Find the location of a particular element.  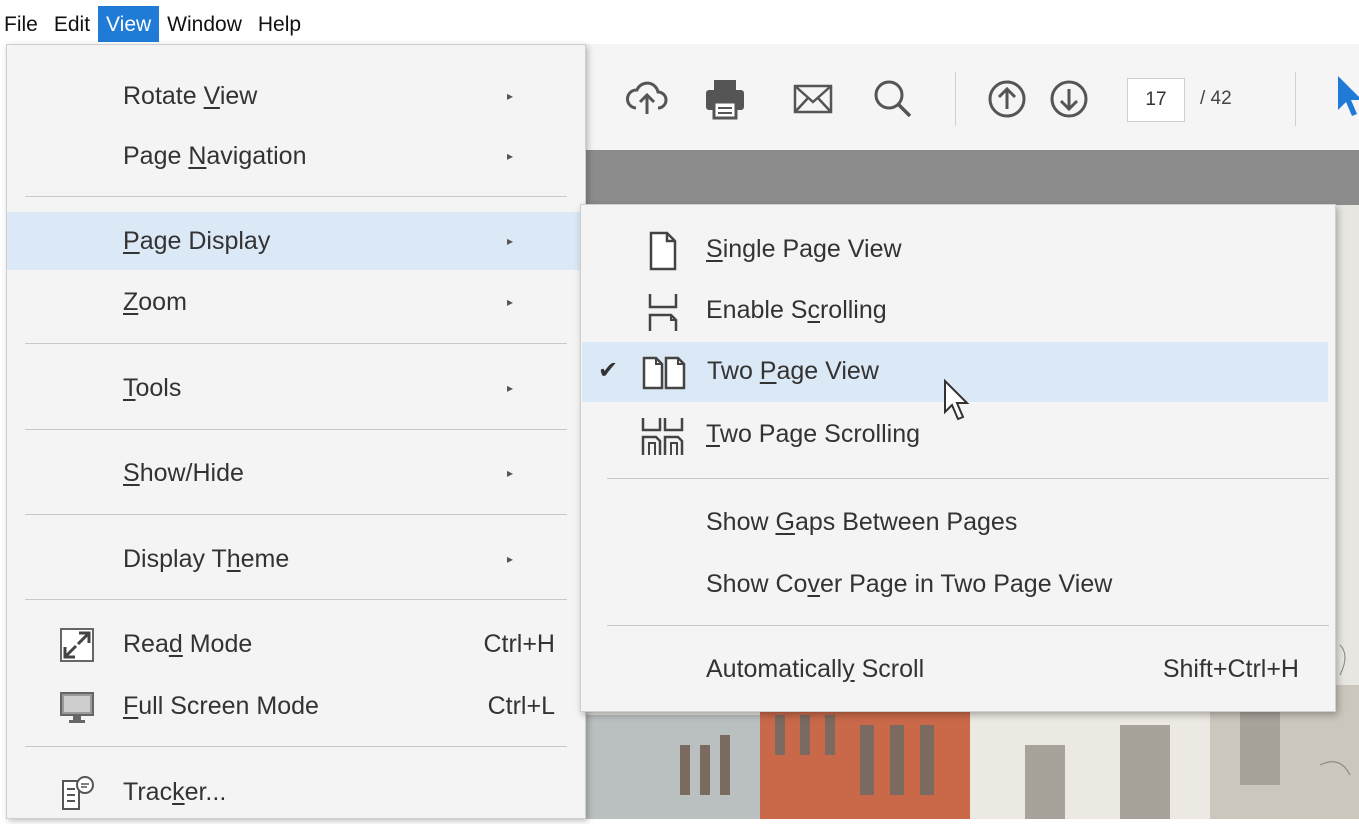

menu-item-enable-scrolling: Enable Scrolling is located at coordinates (958, 311).